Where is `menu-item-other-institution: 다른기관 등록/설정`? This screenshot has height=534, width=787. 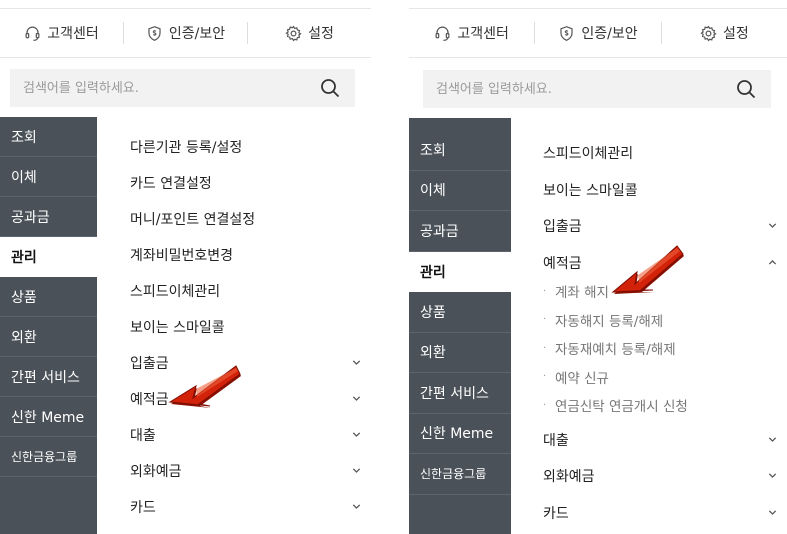
menu-item-other-institution: 다른기관 등록/설정 is located at coordinates (250, 147).